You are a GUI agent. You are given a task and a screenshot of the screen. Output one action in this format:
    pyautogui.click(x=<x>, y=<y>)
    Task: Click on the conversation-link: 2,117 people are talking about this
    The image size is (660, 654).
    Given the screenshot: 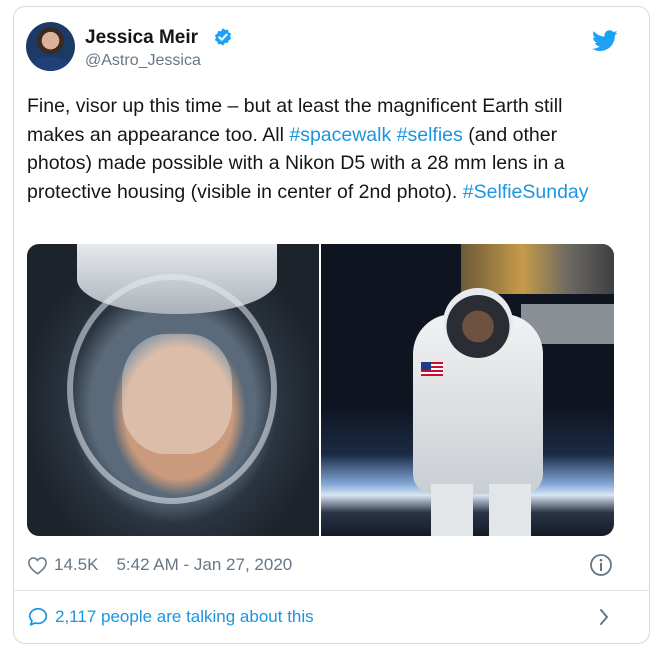 What is the action you would take?
    pyautogui.click(x=322, y=617)
    